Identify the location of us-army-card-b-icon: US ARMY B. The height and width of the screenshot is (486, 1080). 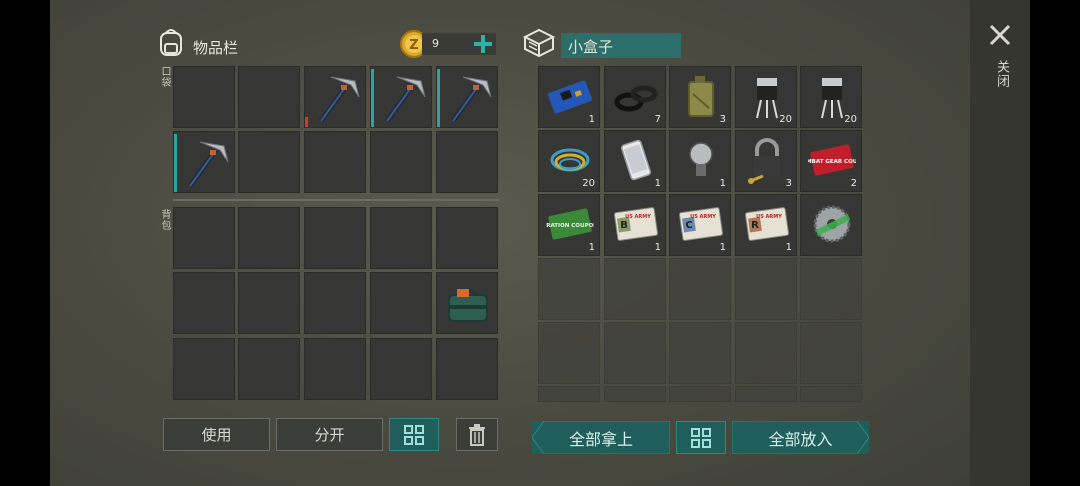
(636, 224).